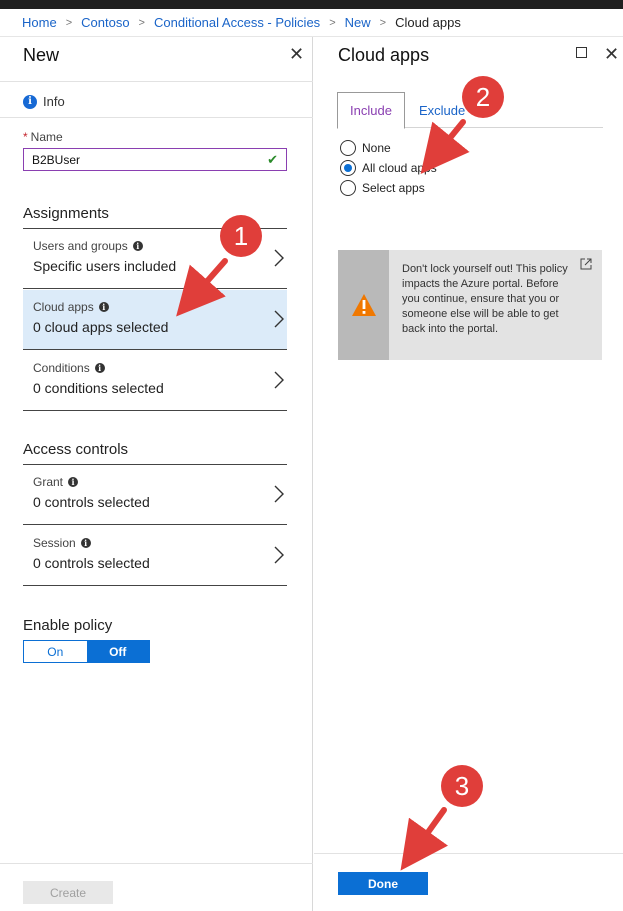  Describe the element at coordinates (581, 52) in the screenshot. I see `maximize-icon` at that location.